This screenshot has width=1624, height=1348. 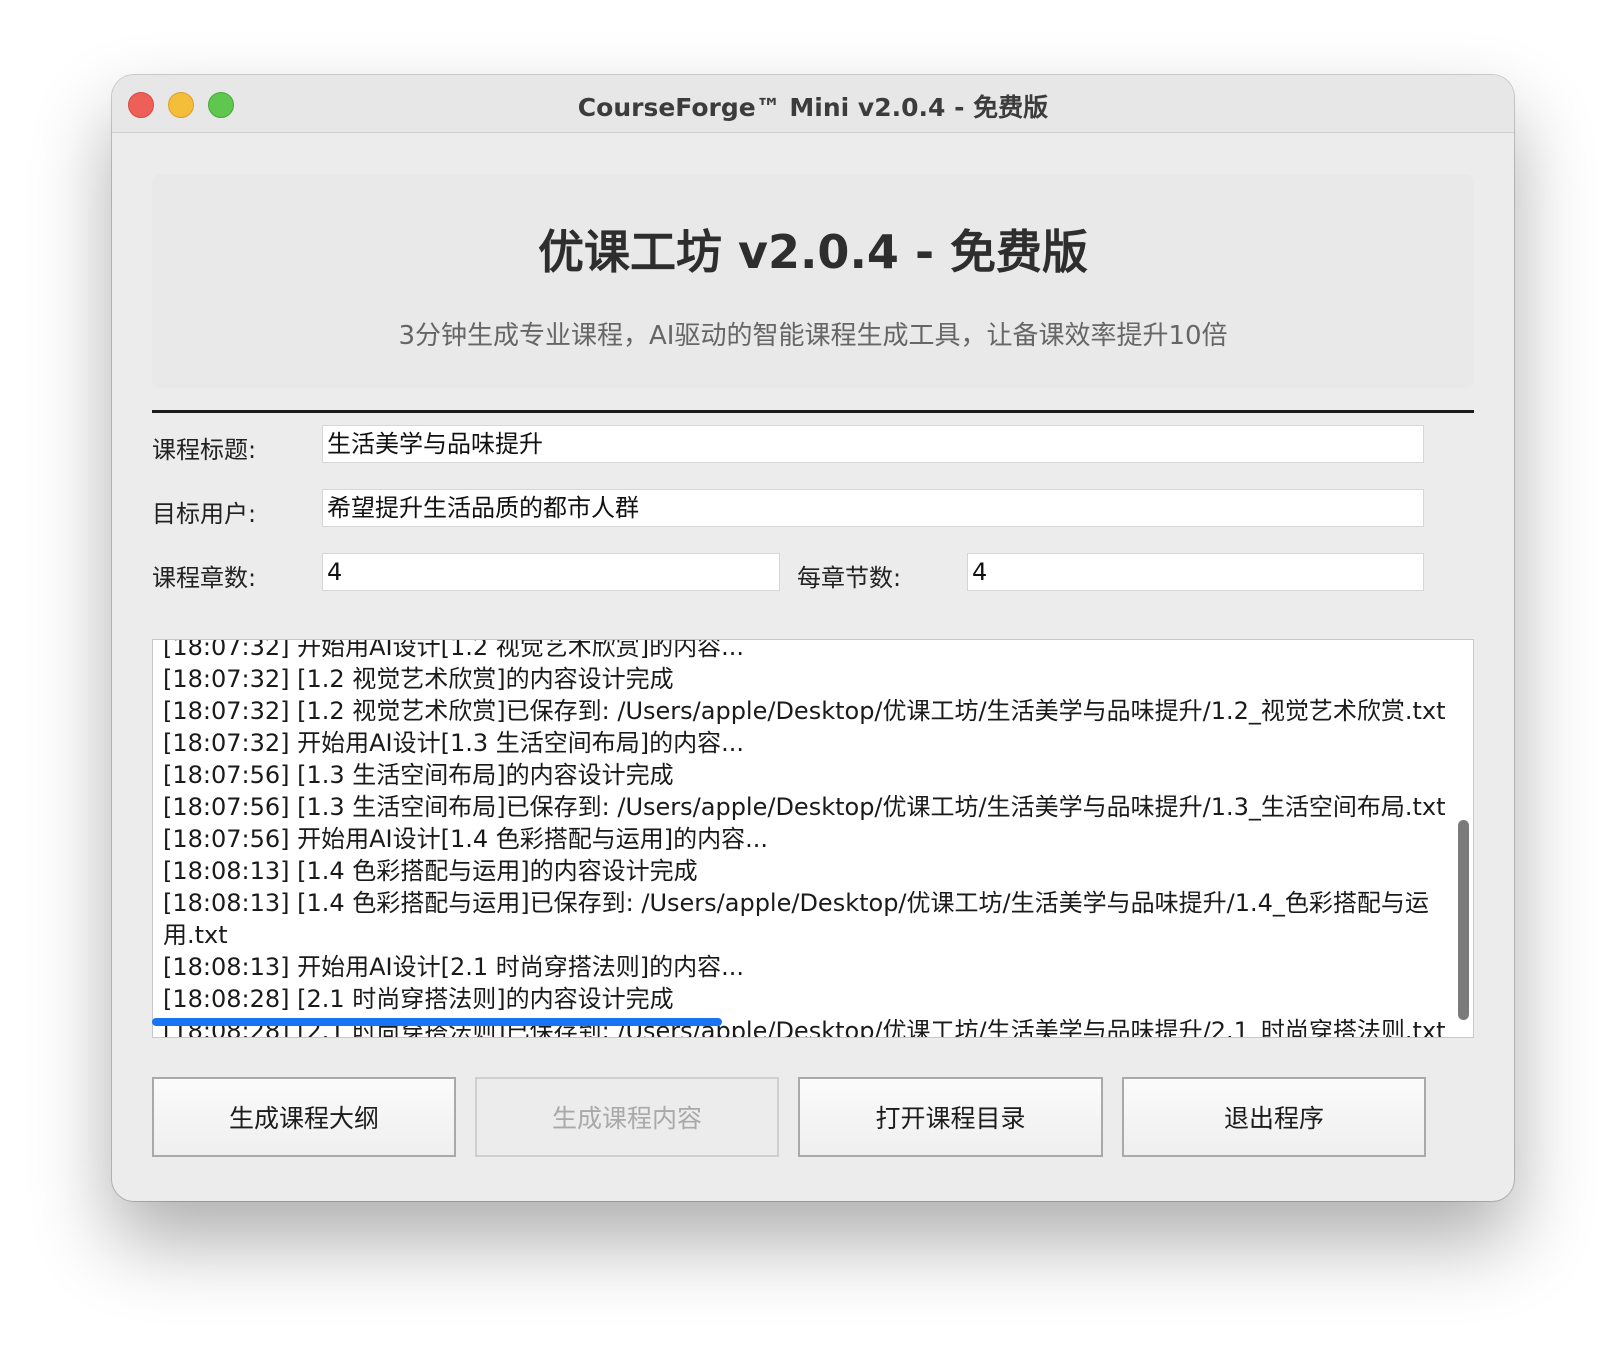 I want to click on window-title: CourseForge™ Mini v2.0.4 - 免费版, so click(x=813, y=107).